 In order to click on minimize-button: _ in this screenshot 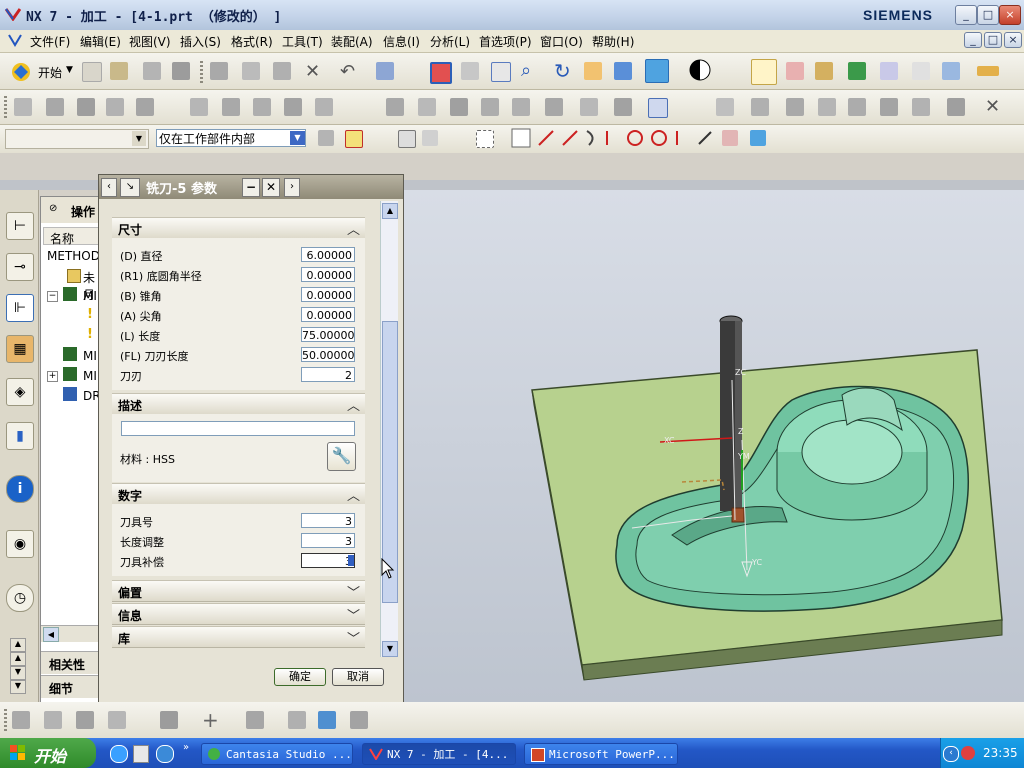, I will do `click(966, 15)`.